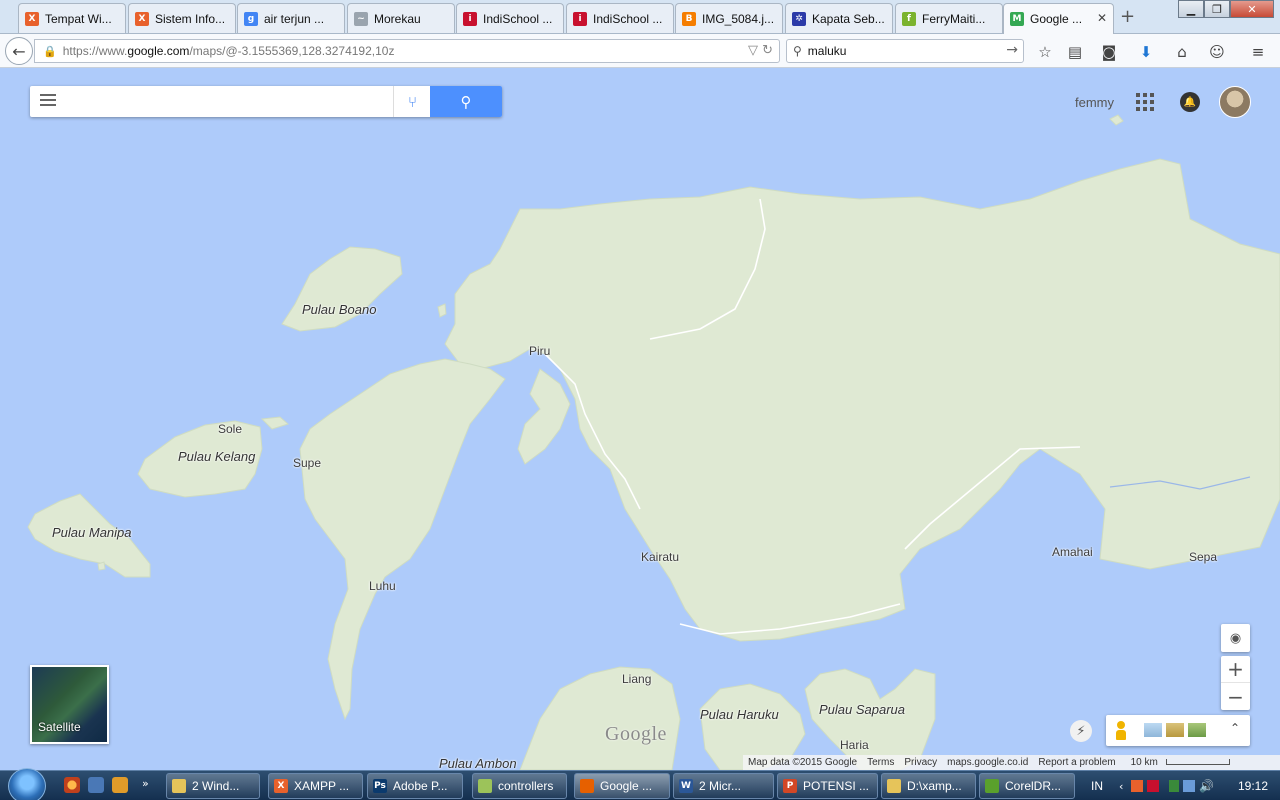 The width and height of the screenshot is (1280, 800). Describe the element at coordinates (1146, 52) in the screenshot. I see `downloads-icon: ⬇` at that location.